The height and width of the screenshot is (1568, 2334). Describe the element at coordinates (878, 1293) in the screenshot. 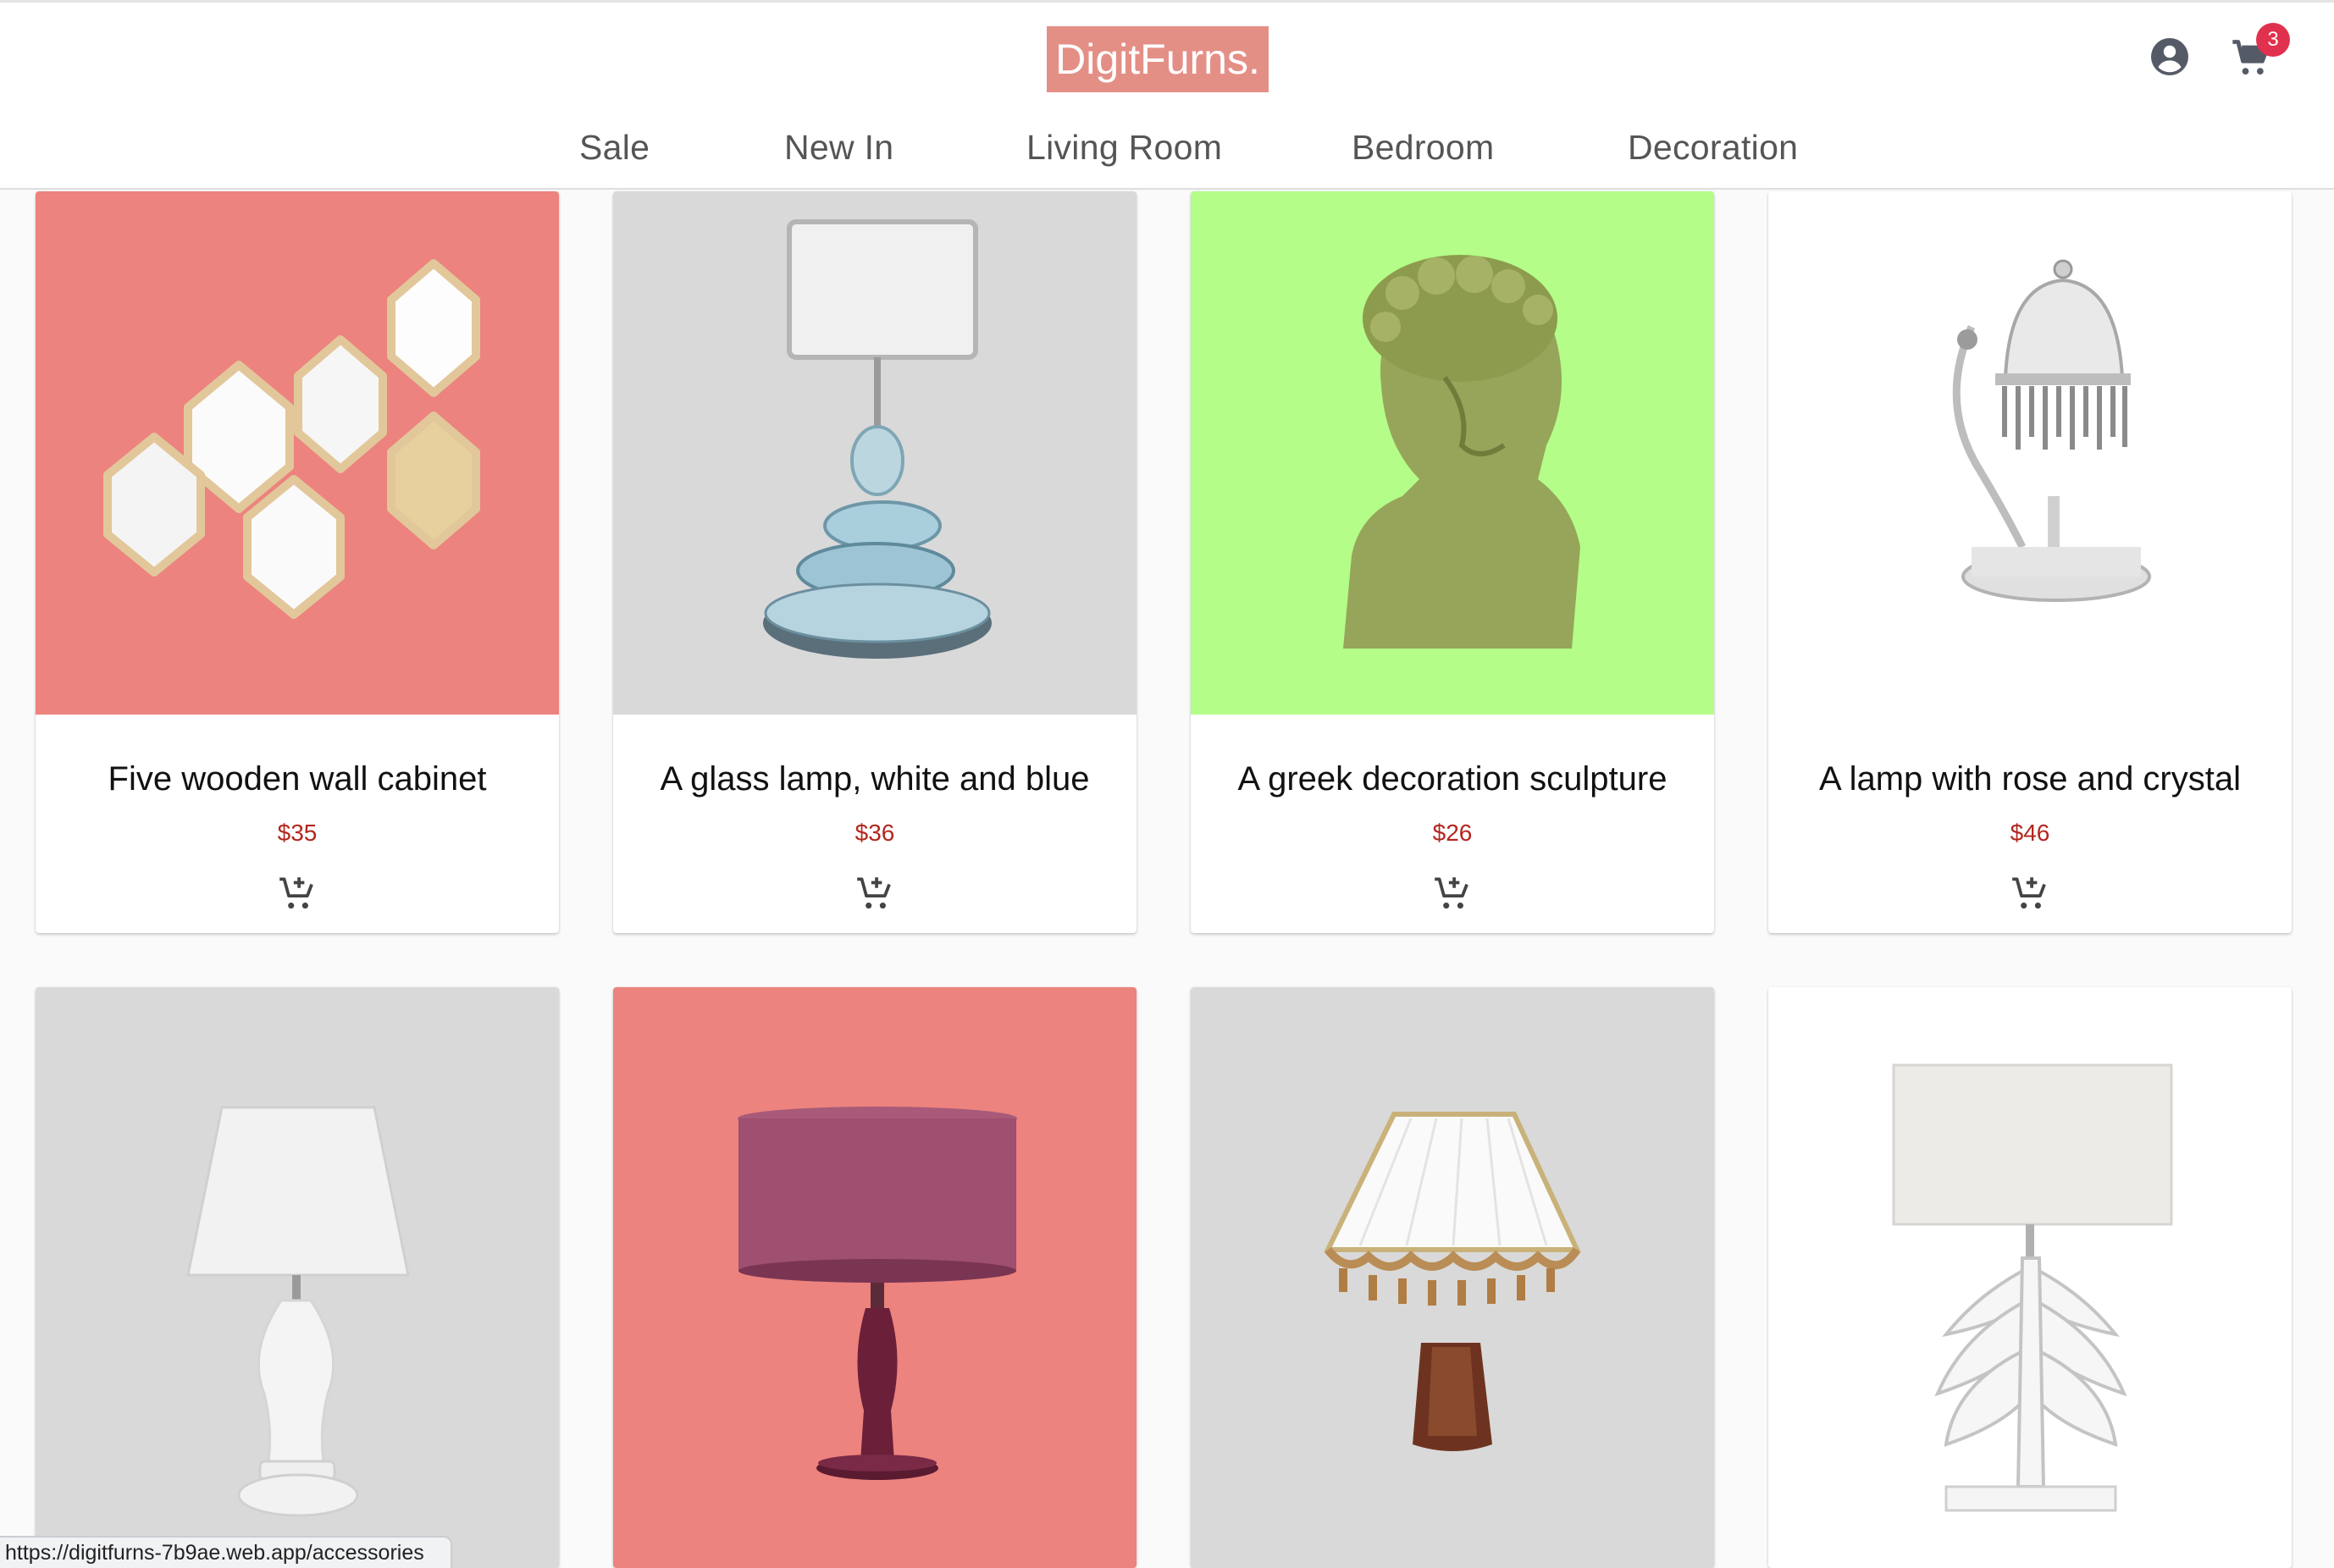

I see `purple-table-lamp-image` at that location.